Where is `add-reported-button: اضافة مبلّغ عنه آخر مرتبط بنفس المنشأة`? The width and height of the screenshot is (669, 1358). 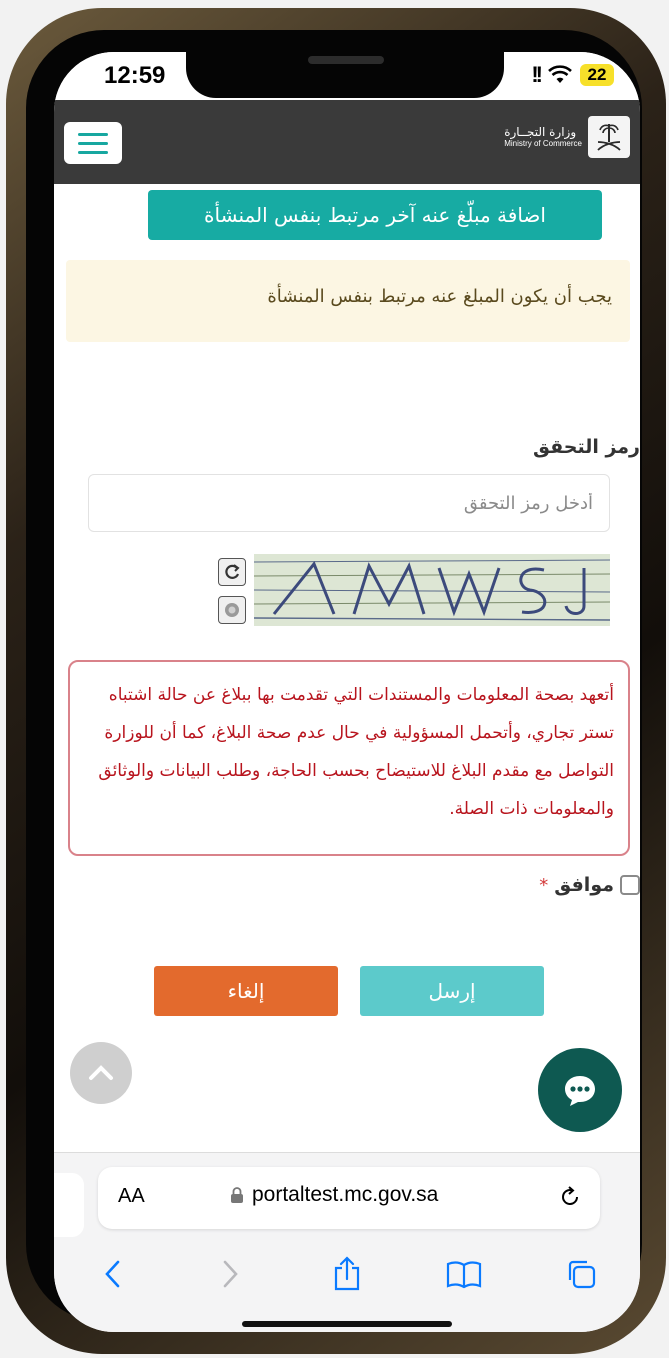
add-reported-button: اضافة مبلّغ عنه آخر مرتبط بنفس المنشأة is located at coordinates (375, 215).